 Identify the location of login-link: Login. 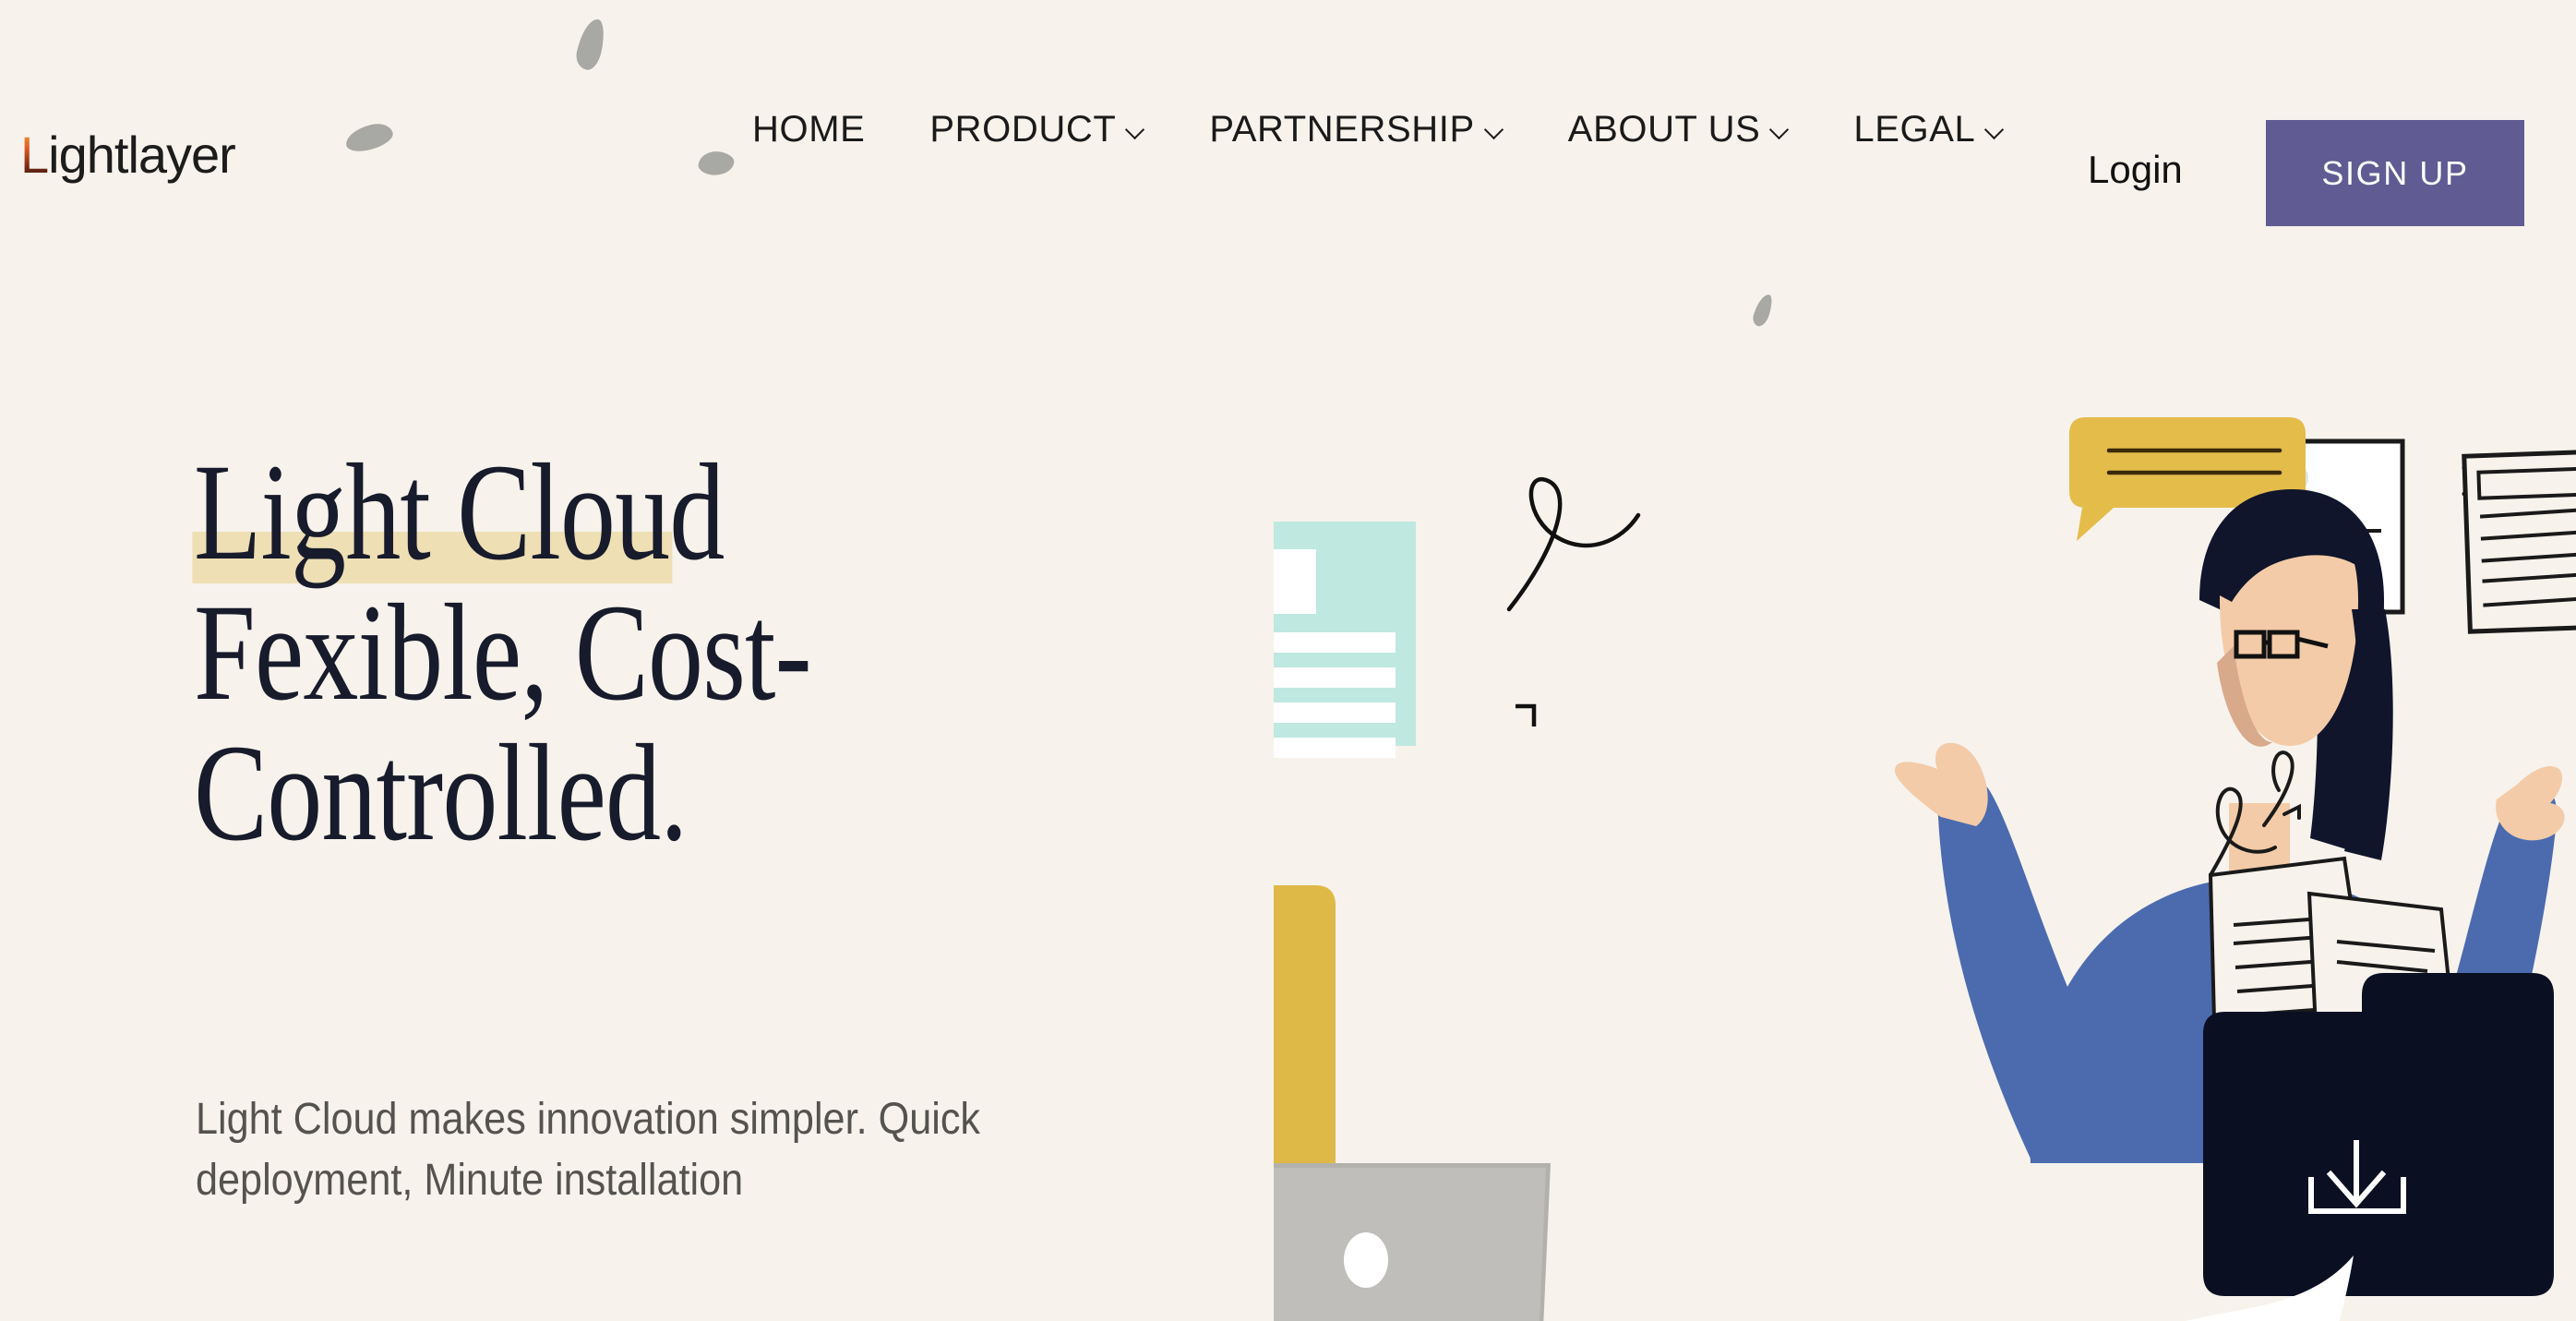
(2136, 170).